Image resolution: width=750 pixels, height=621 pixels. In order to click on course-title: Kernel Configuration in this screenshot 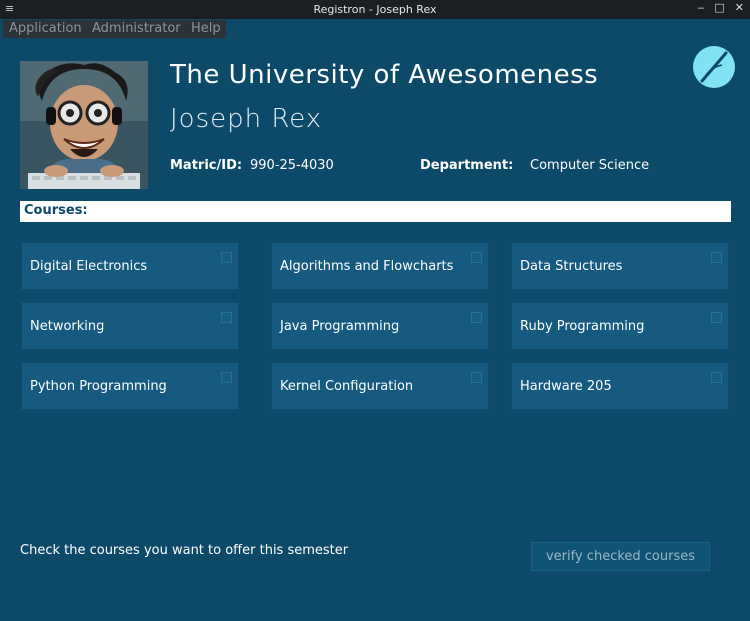, I will do `click(347, 386)`.